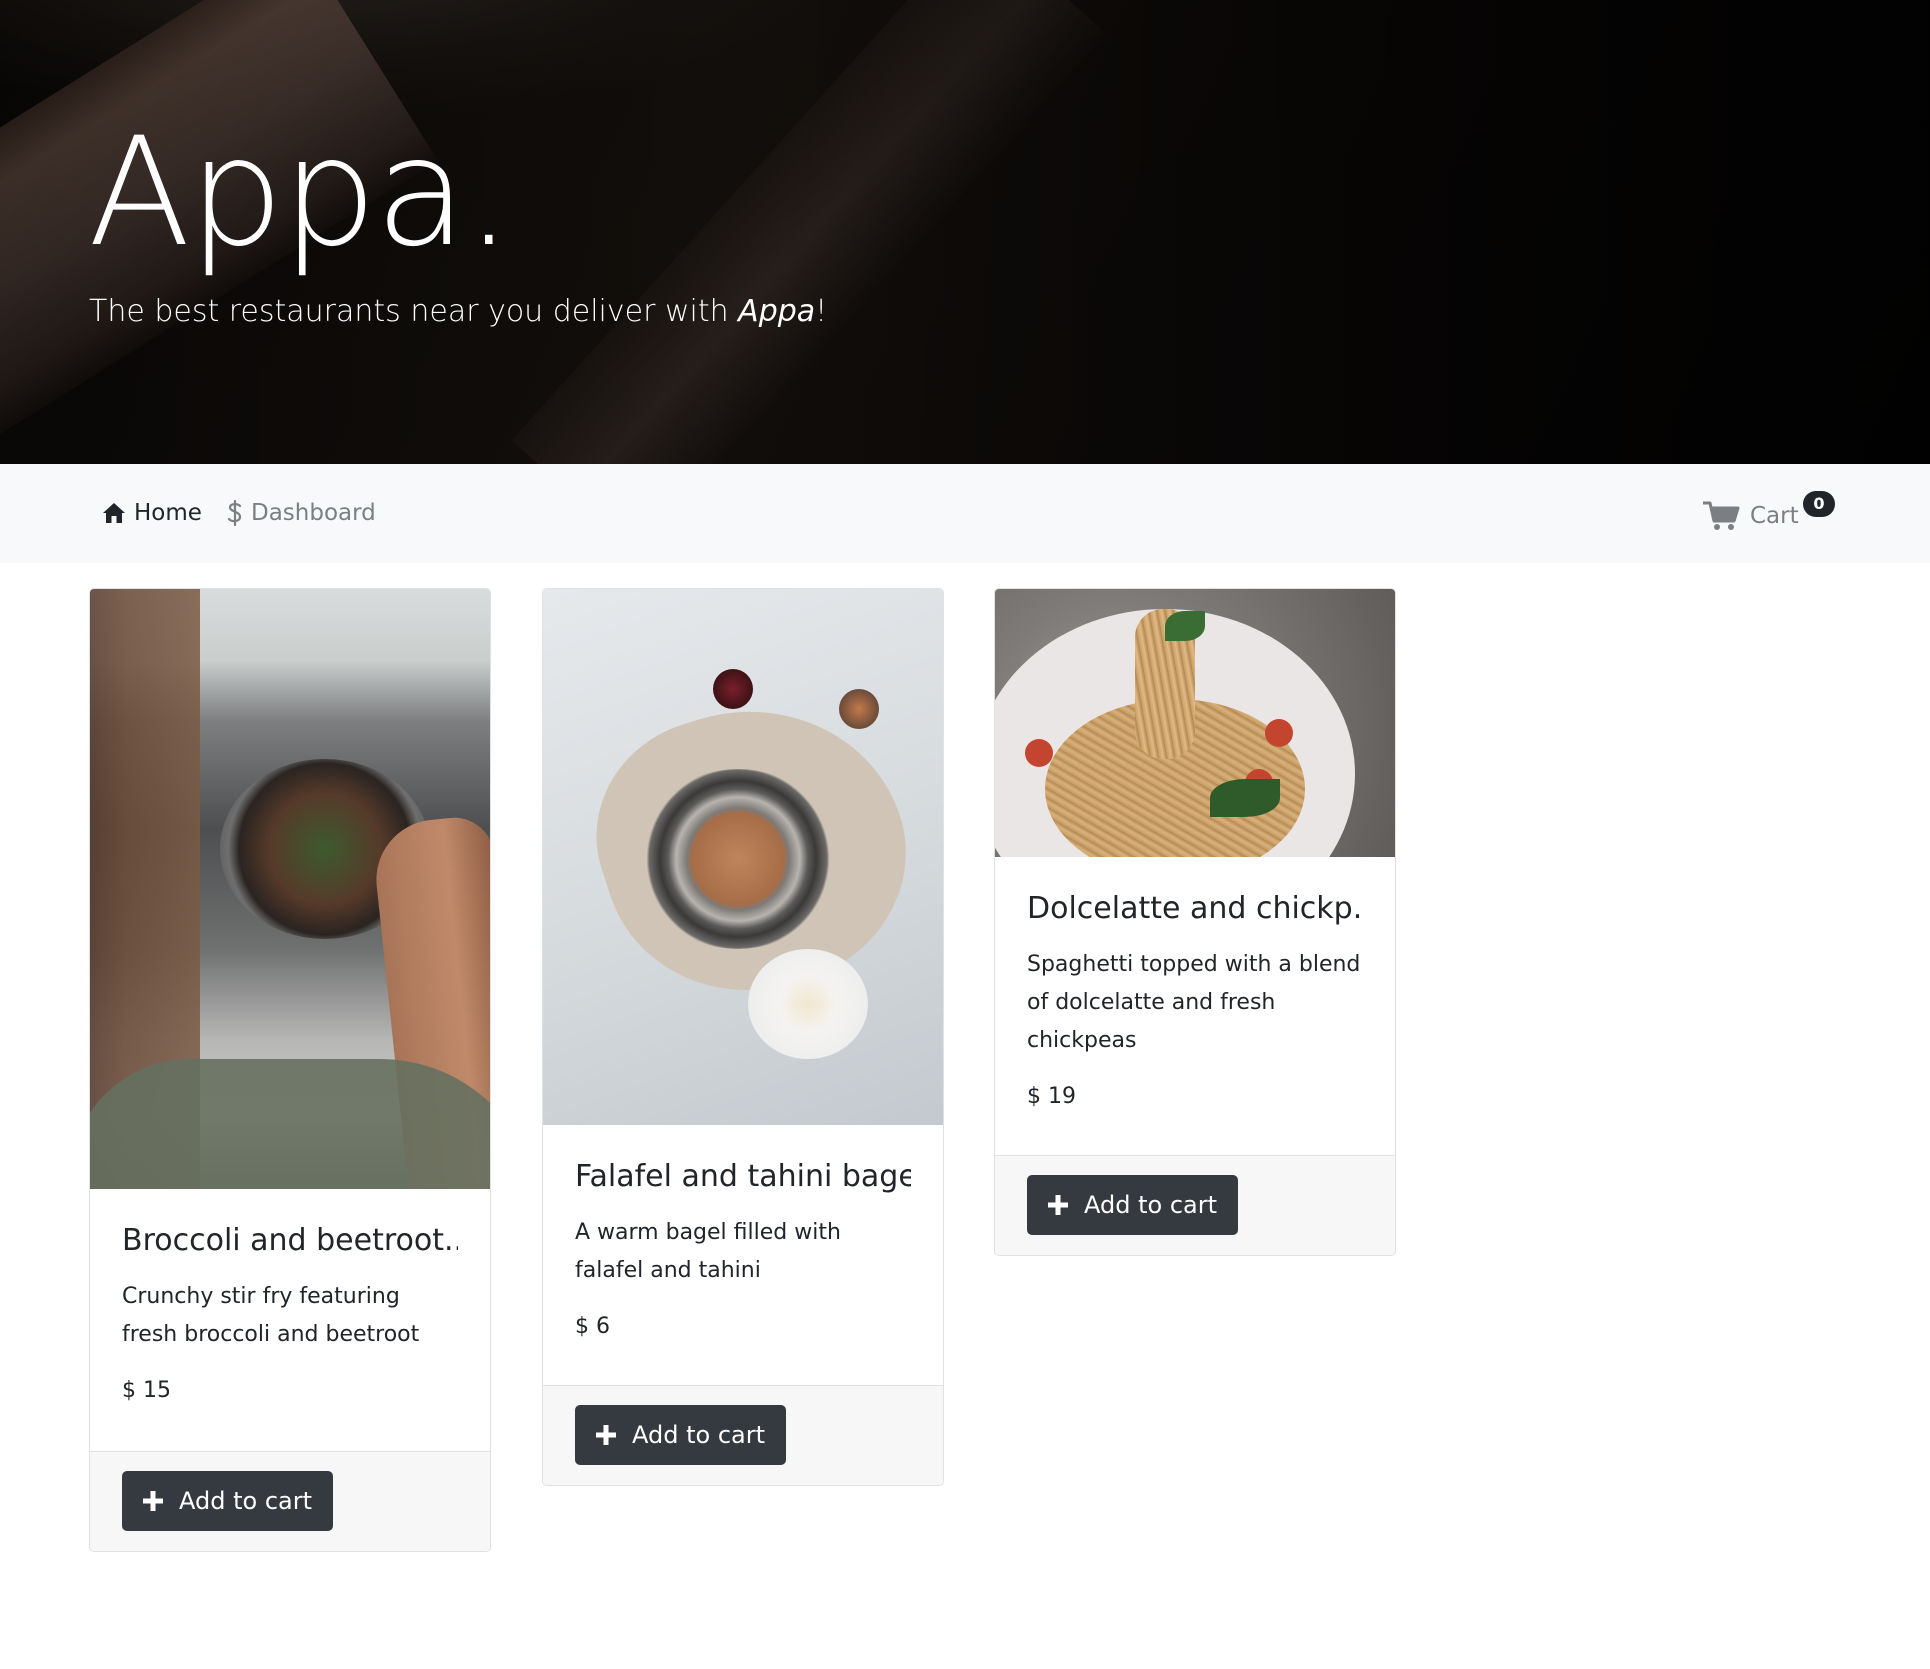  Describe the element at coordinates (290, 889) in the screenshot. I see `product-image-stir-fry` at that location.